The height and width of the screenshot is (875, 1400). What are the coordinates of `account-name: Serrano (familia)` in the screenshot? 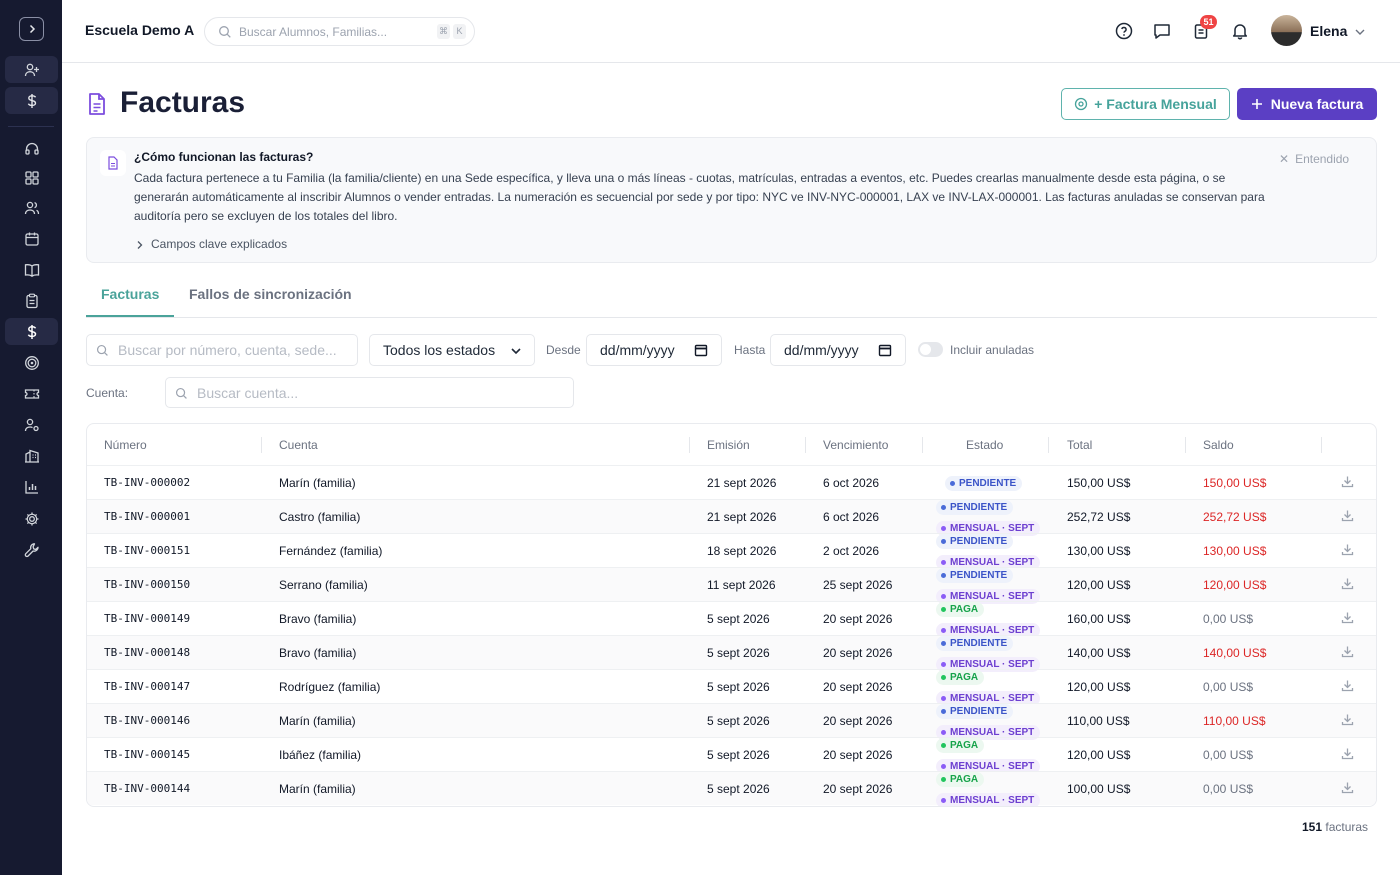 It's located at (323, 585).